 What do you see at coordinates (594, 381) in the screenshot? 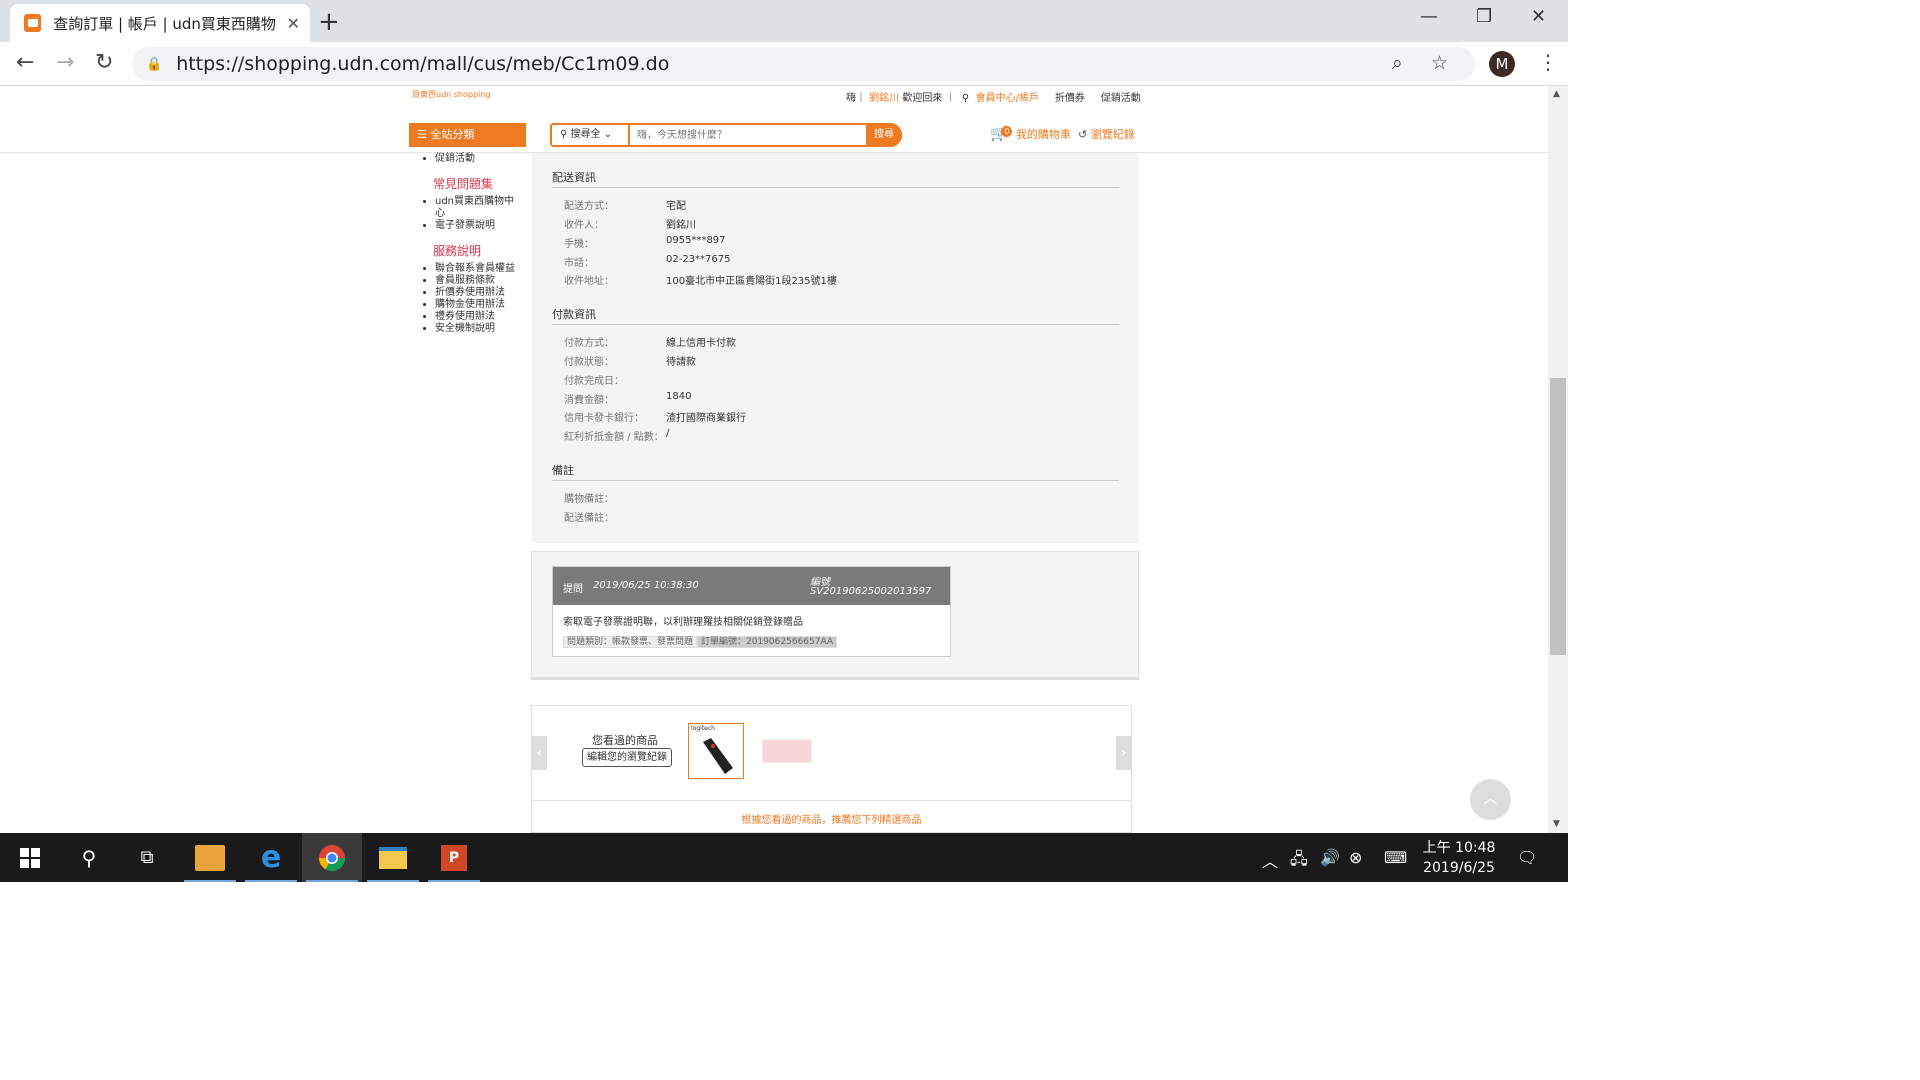
I see `payment-date-label: 付款完成日：` at bounding box center [594, 381].